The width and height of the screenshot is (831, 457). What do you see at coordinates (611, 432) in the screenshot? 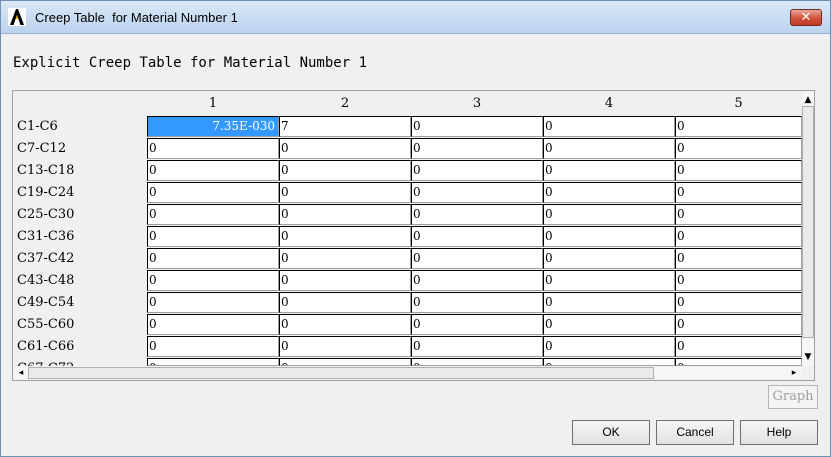
I see `ok-button: OK` at bounding box center [611, 432].